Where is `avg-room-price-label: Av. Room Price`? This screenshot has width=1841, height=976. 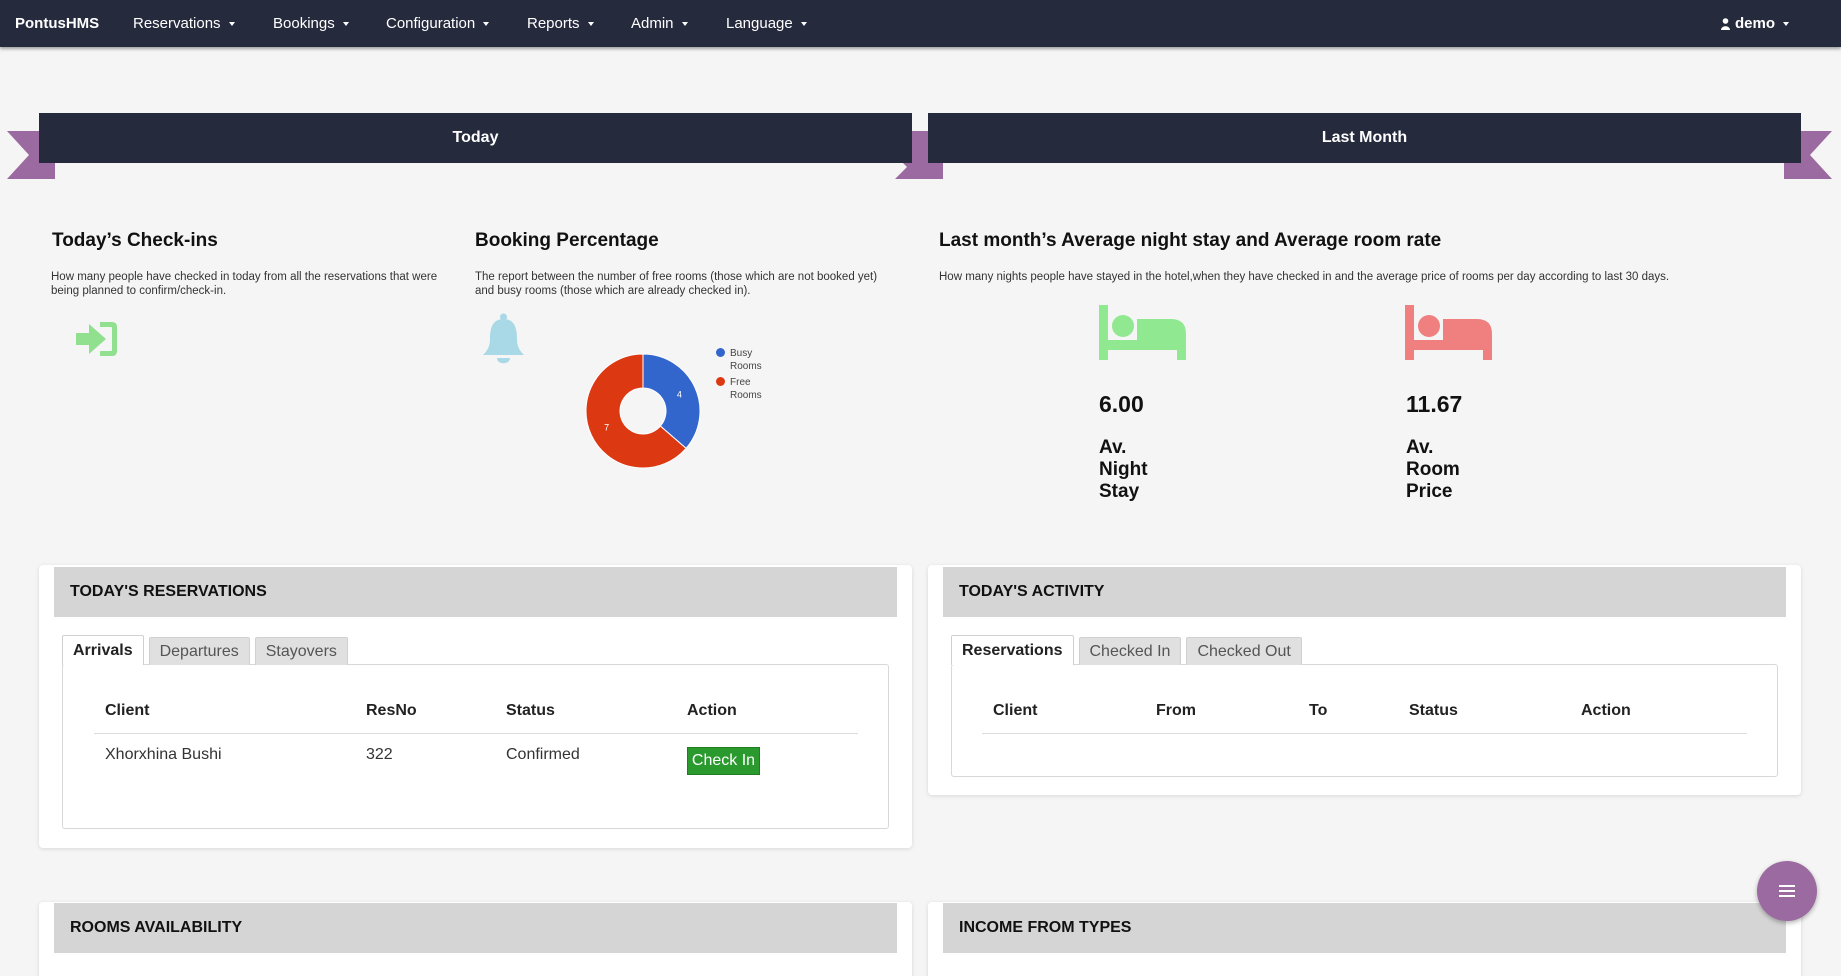
avg-room-price-label: Av. Room Price is located at coordinates (1433, 469).